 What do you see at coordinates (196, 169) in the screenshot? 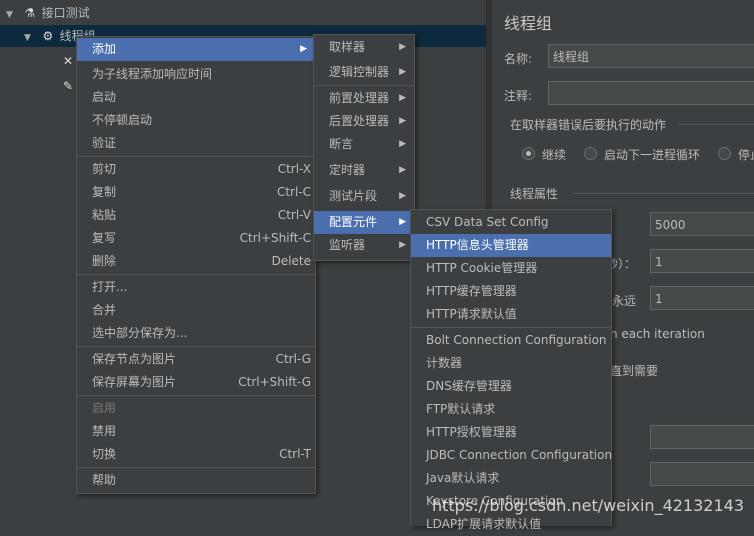
I see `menu-item-cut: 剪切 Ctrl-X` at bounding box center [196, 169].